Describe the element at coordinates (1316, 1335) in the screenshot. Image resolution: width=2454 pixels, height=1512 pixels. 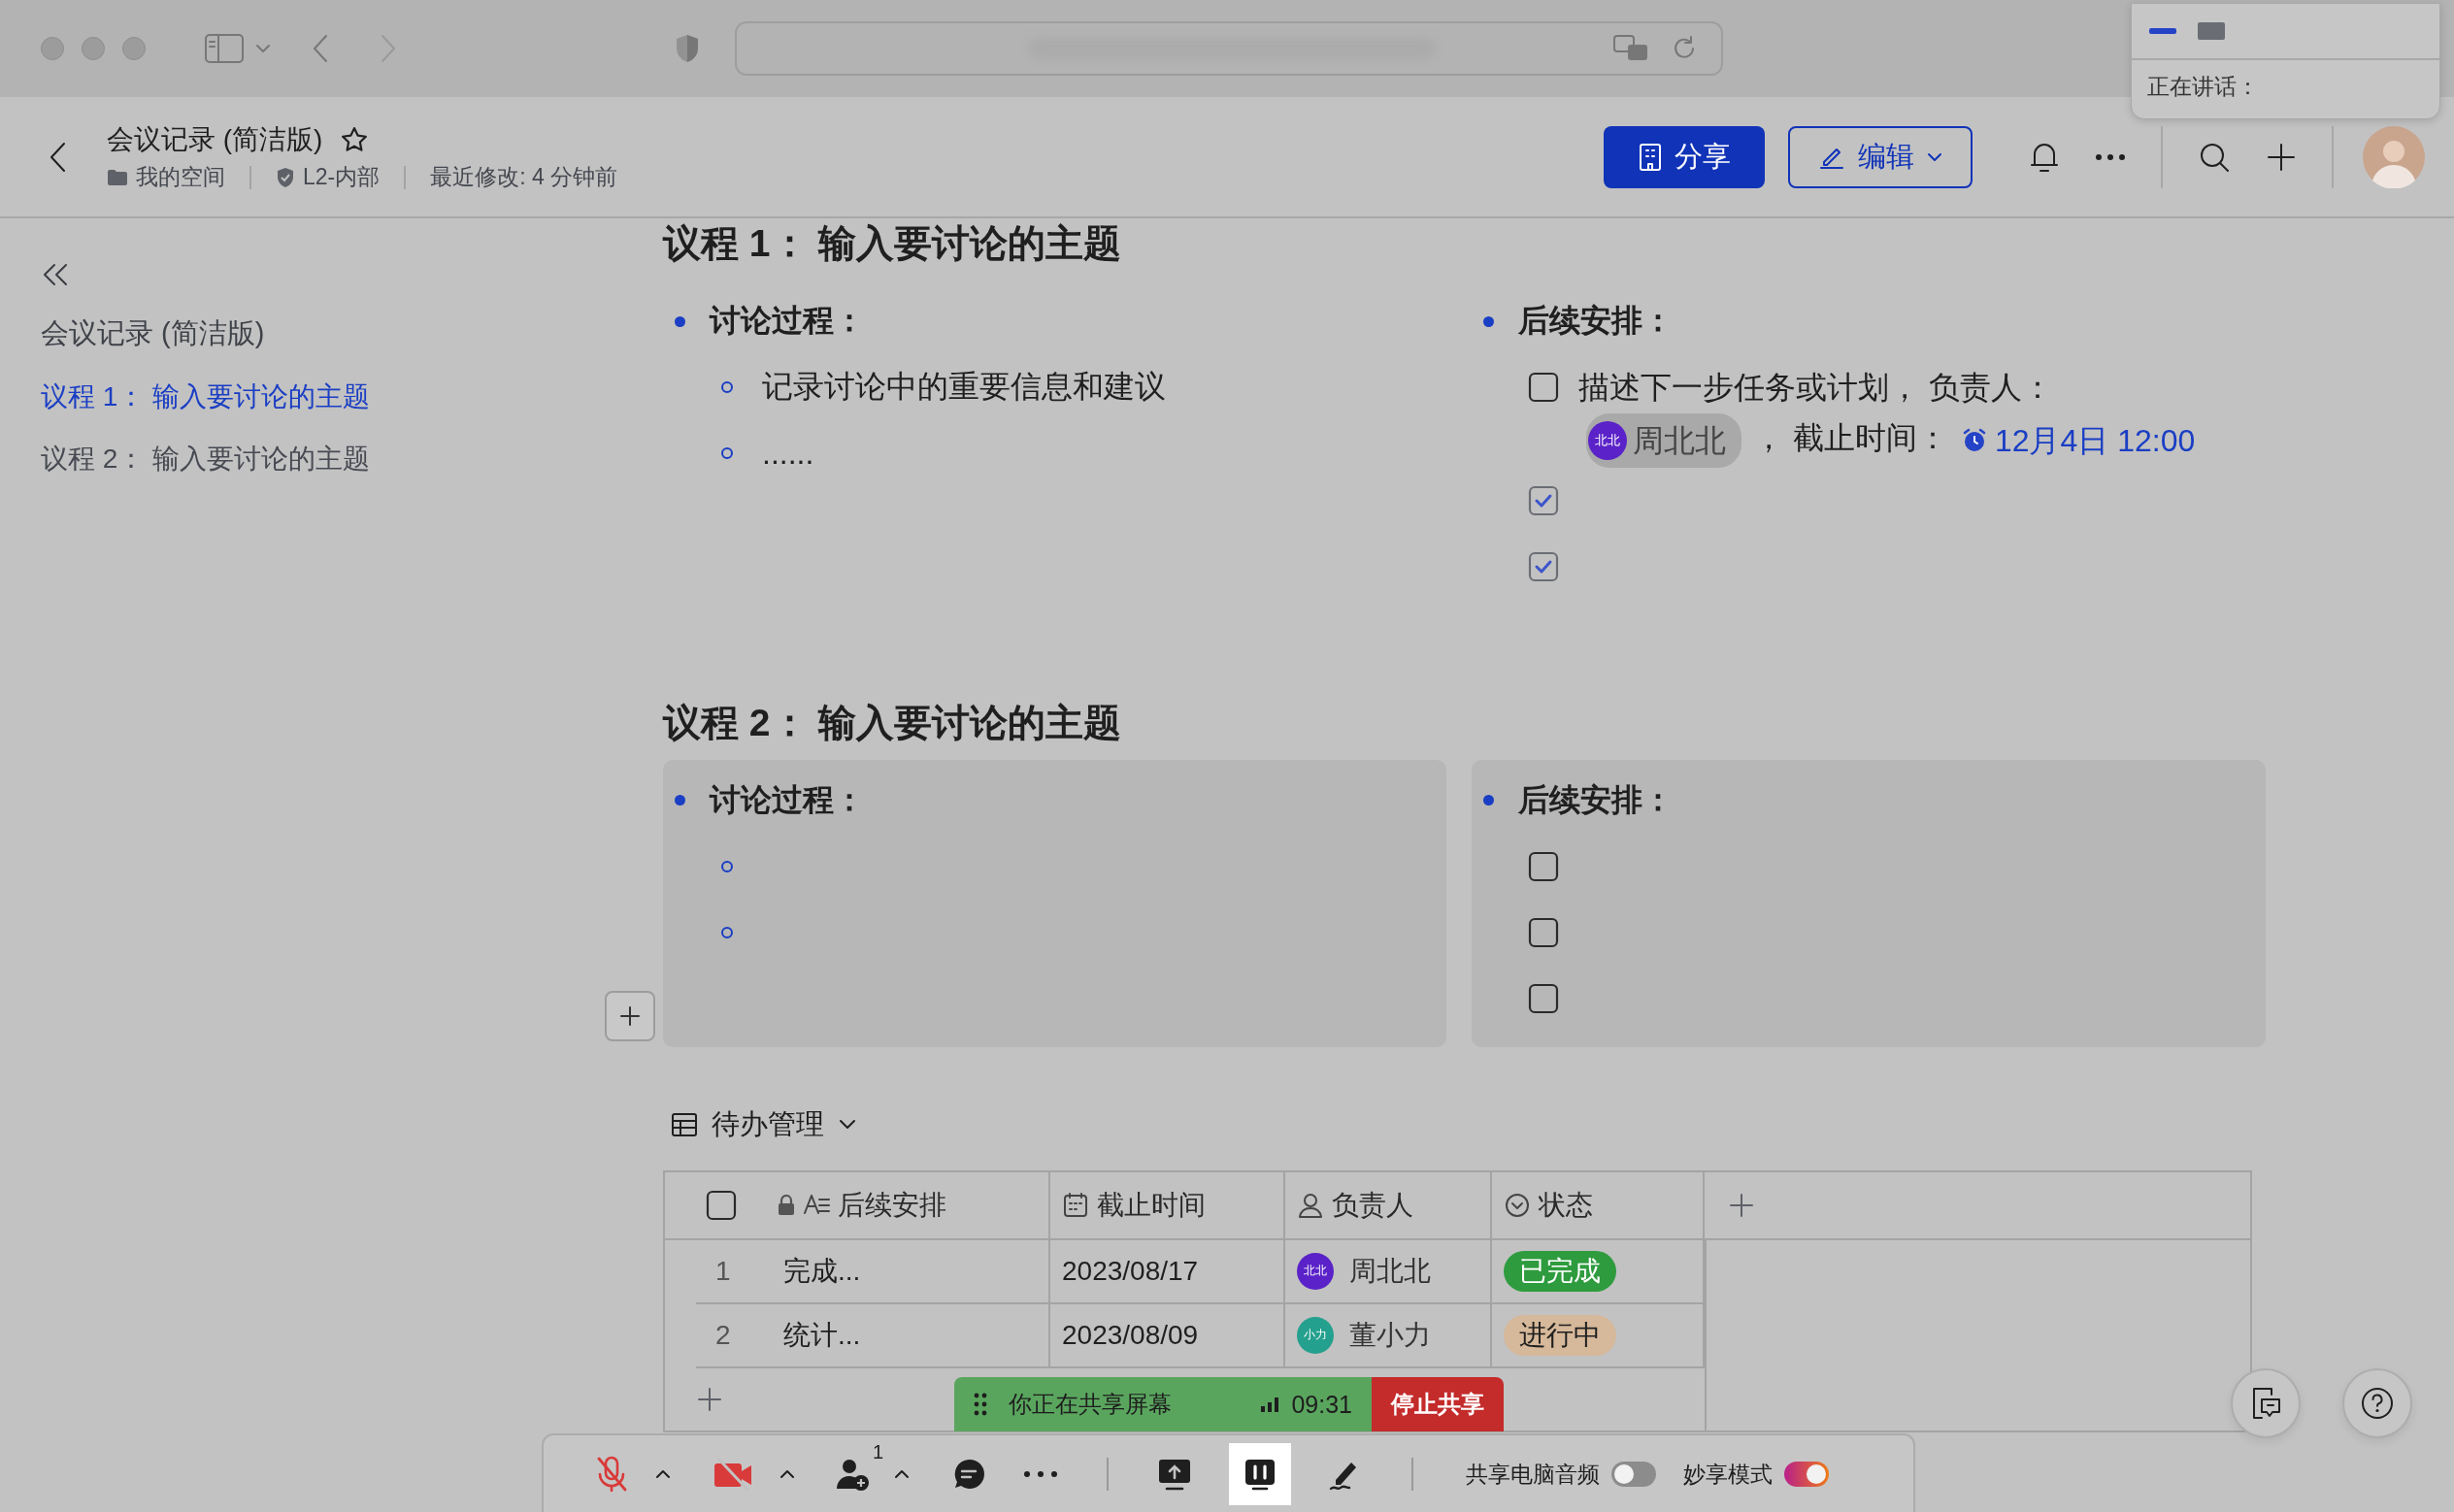
I see `avatar: 小力` at that location.